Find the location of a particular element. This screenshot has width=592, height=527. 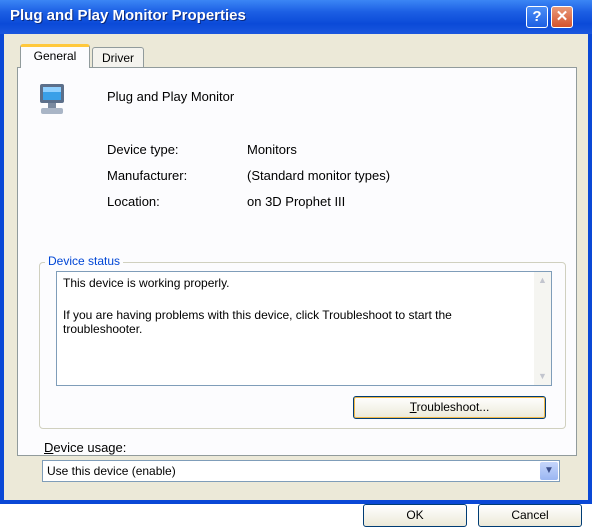

device-name: Plug and Play Monitor is located at coordinates (171, 96).